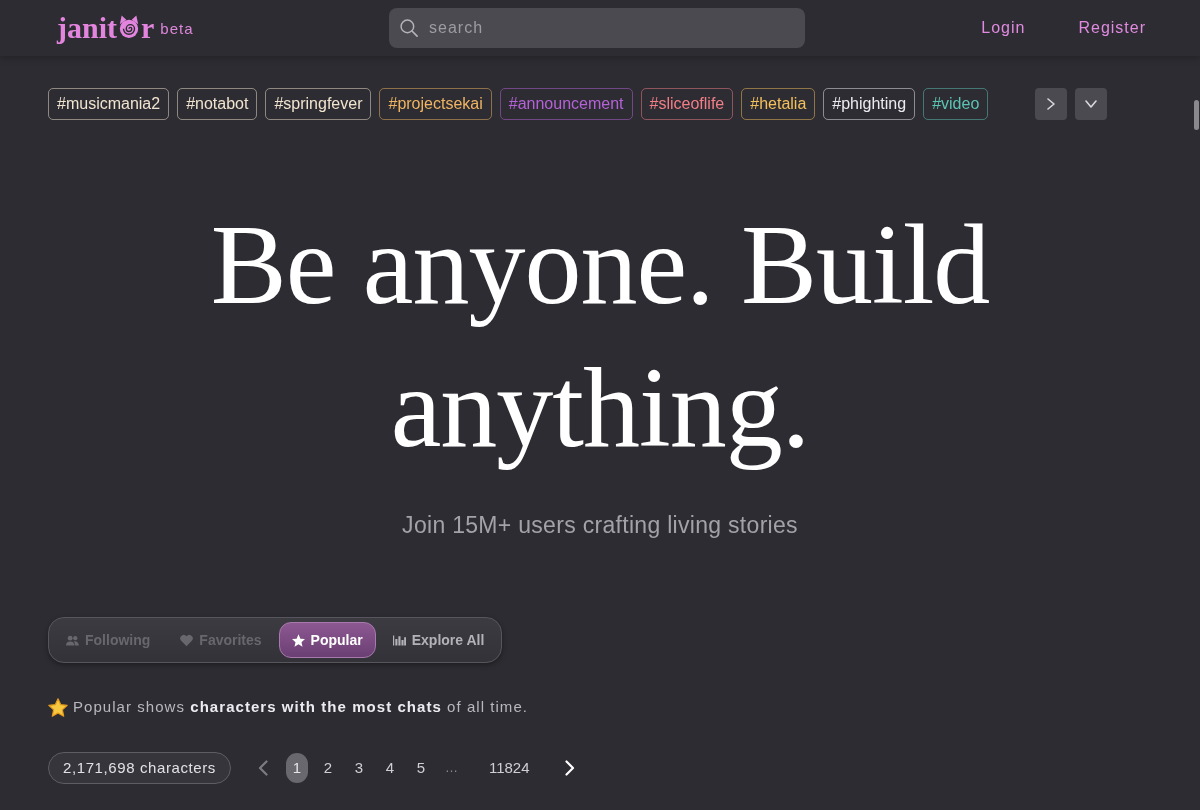 The height and width of the screenshot is (810, 1200). I want to click on beta-label: beta, so click(177, 28).